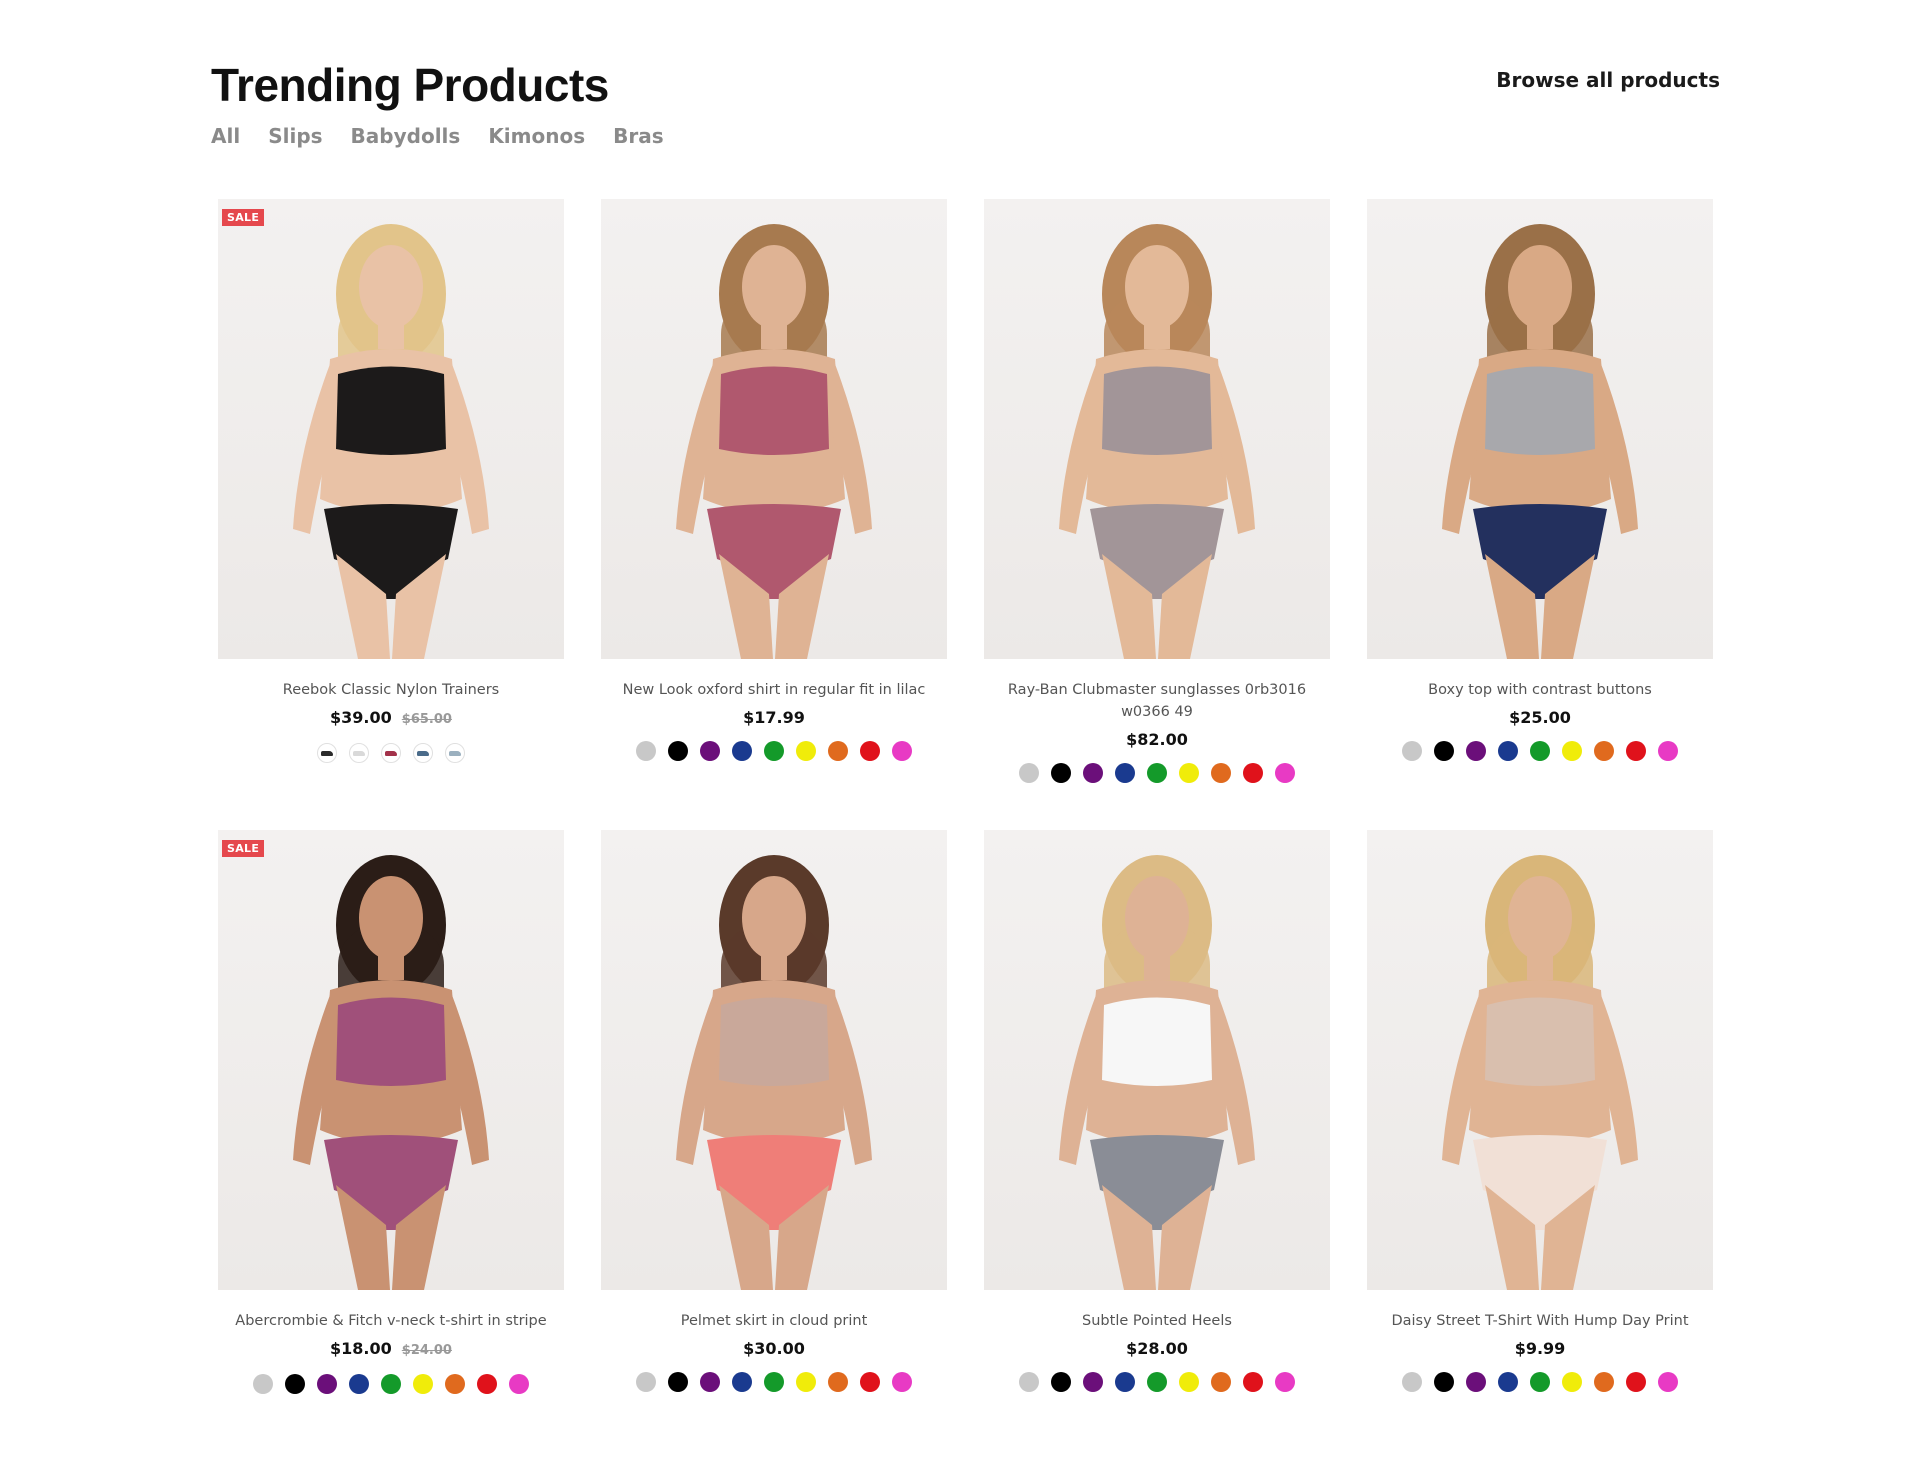 The height and width of the screenshot is (1480, 1909). I want to click on product-price: $28.00, so click(1157, 1348).